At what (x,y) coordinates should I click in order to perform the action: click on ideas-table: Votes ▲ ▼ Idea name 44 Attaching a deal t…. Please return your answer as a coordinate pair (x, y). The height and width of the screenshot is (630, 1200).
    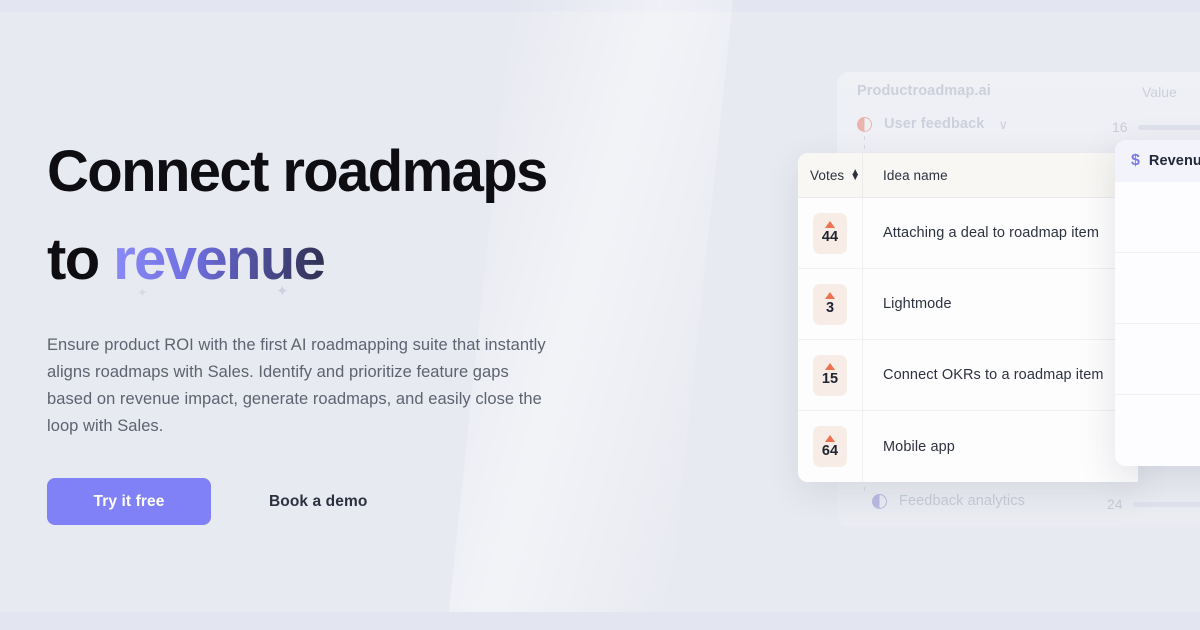
    Looking at the image, I should click on (968, 317).